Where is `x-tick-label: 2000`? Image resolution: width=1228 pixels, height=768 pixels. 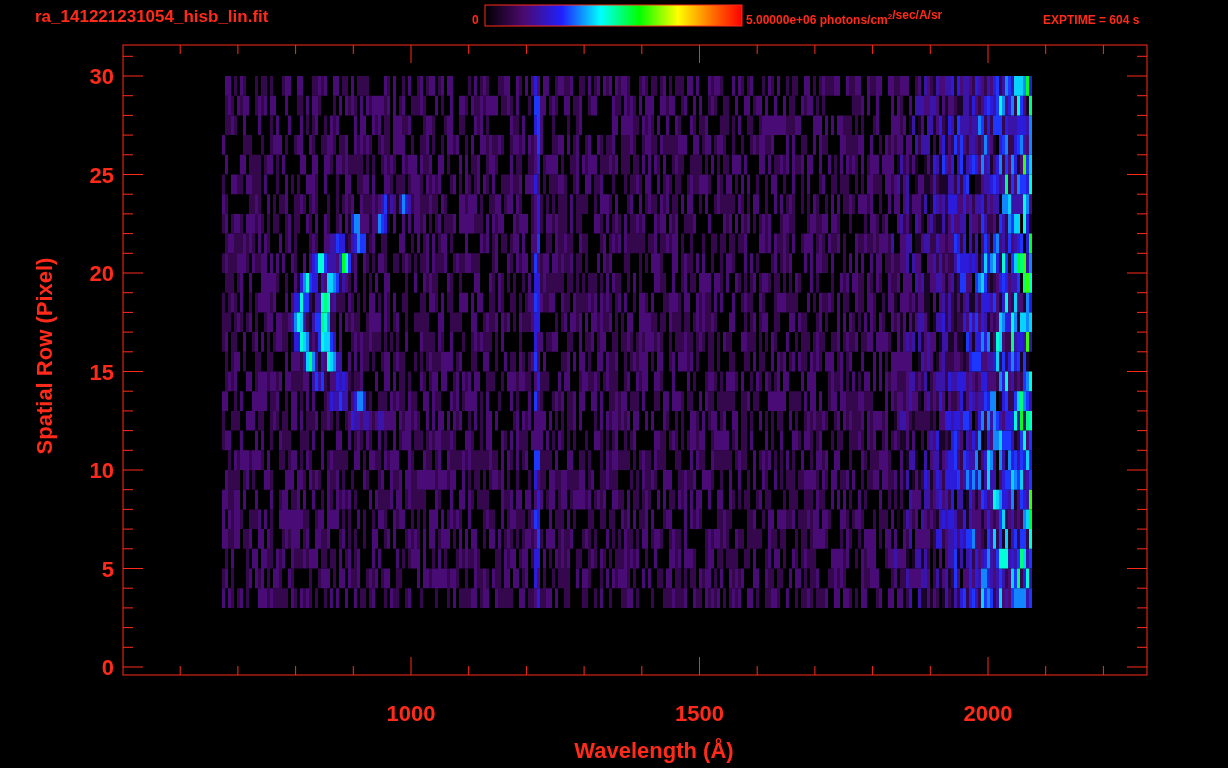
x-tick-label: 2000 is located at coordinates (988, 713).